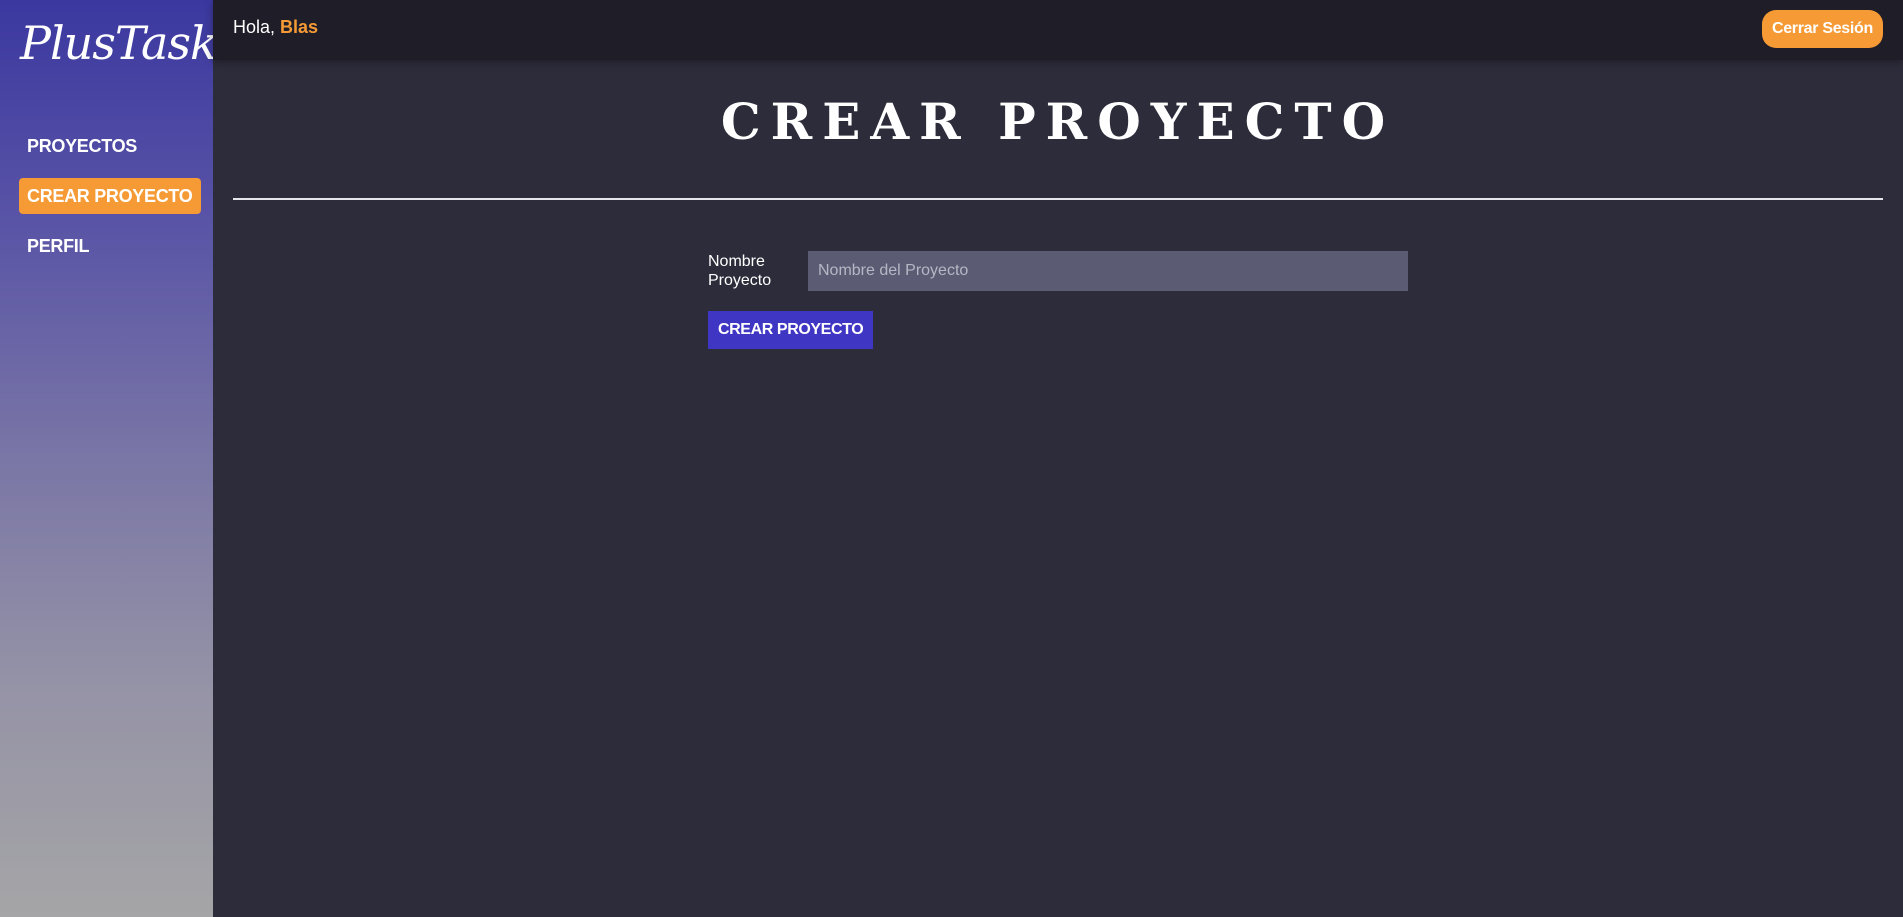 This screenshot has height=917, width=1903. What do you see at coordinates (1058, 300) in the screenshot?
I see `create-project-form: Nombre Proyecto CREAR PROYECTO` at bounding box center [1058, 300].